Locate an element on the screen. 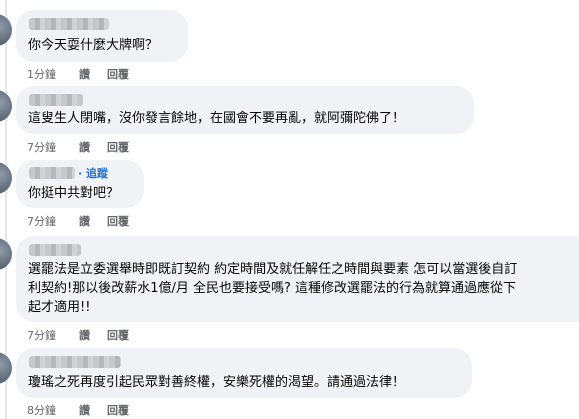 This screenshot has height=419, width=579. comment-bubble: · 追蹤 你挺中共對吧？ is located at coordinates (80, 184).